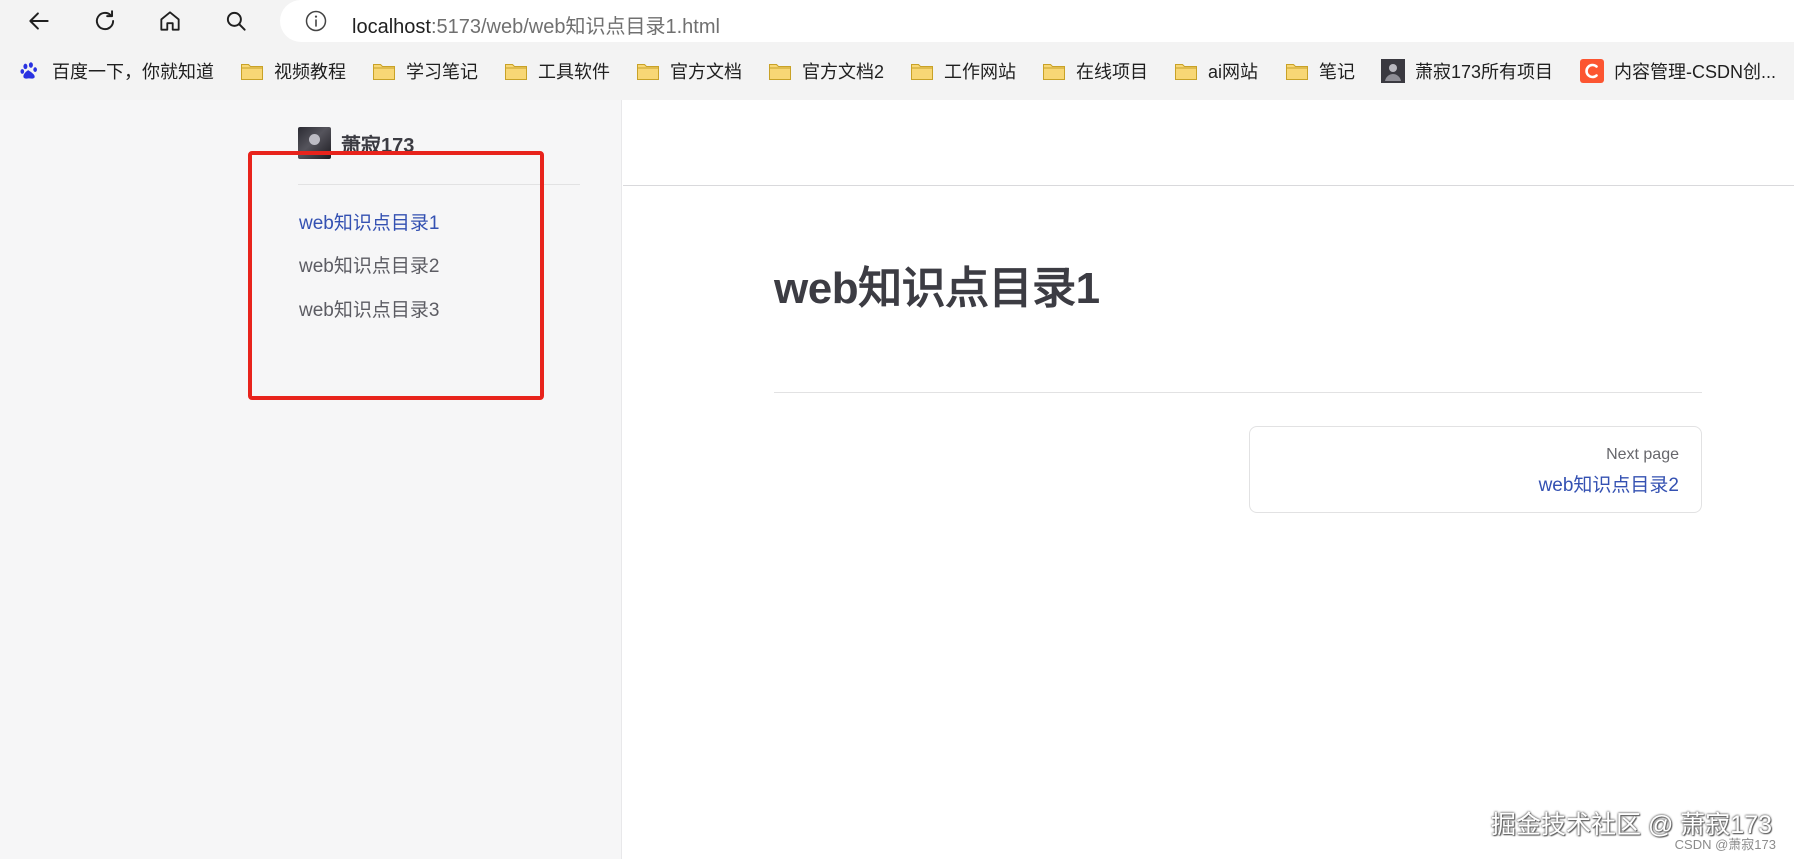  What do you see at coordinates (1725, 844) in the screenshot?
I see `watermark-csdn: CSDN @萧寂173` at bounding box center [1725, 844].